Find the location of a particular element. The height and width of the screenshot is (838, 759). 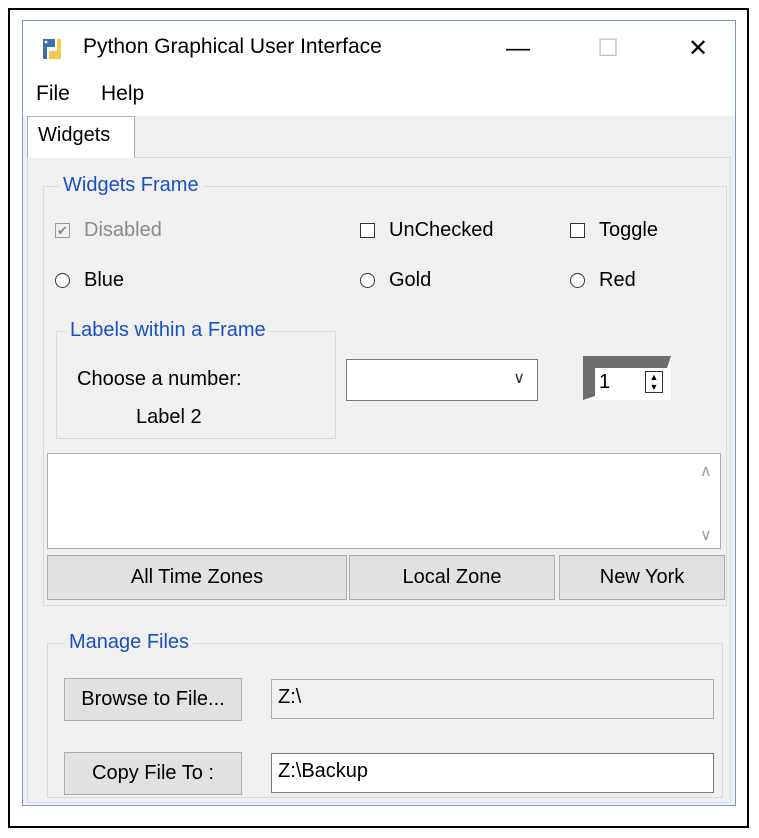

spinbox-container: 1 ▲ ▼ is located at coordinates (627, 378).